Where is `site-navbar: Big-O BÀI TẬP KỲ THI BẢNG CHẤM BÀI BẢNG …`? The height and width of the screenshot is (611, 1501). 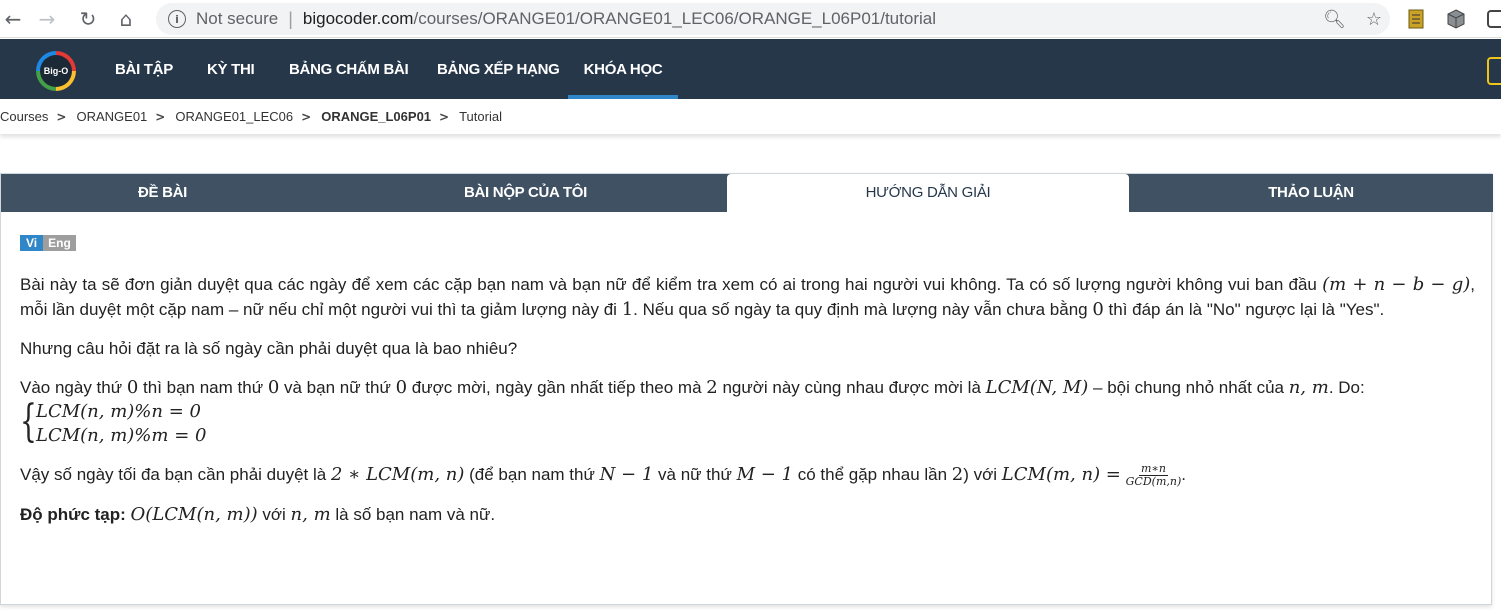 site-navbar: Big-O BÀI TẬP KỲ THI BẢNG CHẤM BÀI BẢNG … is located at coordinates (750, 69).